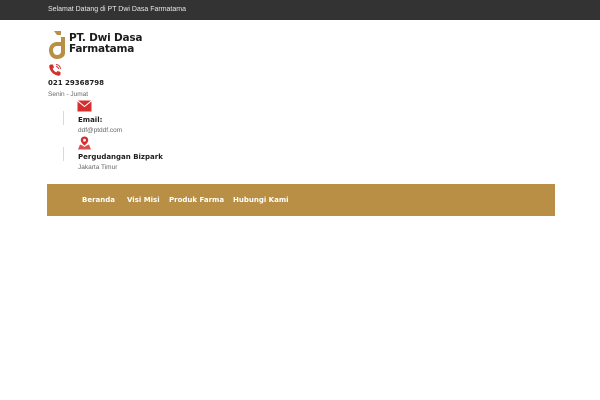  Describe the element at coordinates (117, 9) in the screenshot. I see `welcome-text: Selamat Datang di PT Dwi Dasa Farmatama` at that location.